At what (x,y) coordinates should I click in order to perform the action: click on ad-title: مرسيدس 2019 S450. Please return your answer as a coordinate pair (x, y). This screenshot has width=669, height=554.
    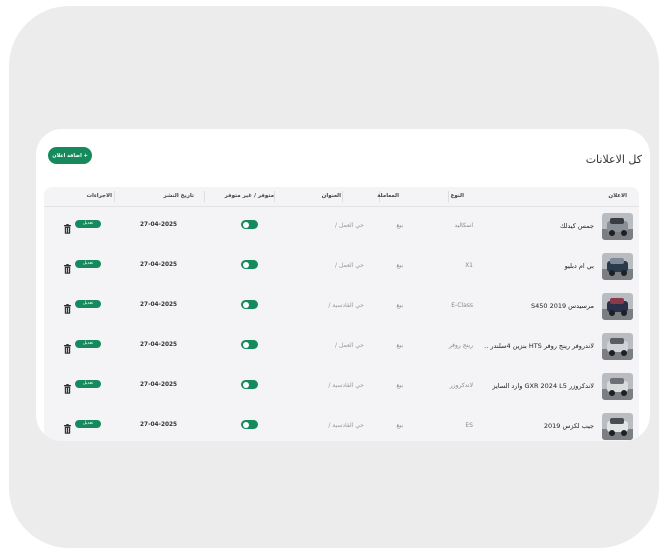
    Looking at the image, I should click on (562, 306).